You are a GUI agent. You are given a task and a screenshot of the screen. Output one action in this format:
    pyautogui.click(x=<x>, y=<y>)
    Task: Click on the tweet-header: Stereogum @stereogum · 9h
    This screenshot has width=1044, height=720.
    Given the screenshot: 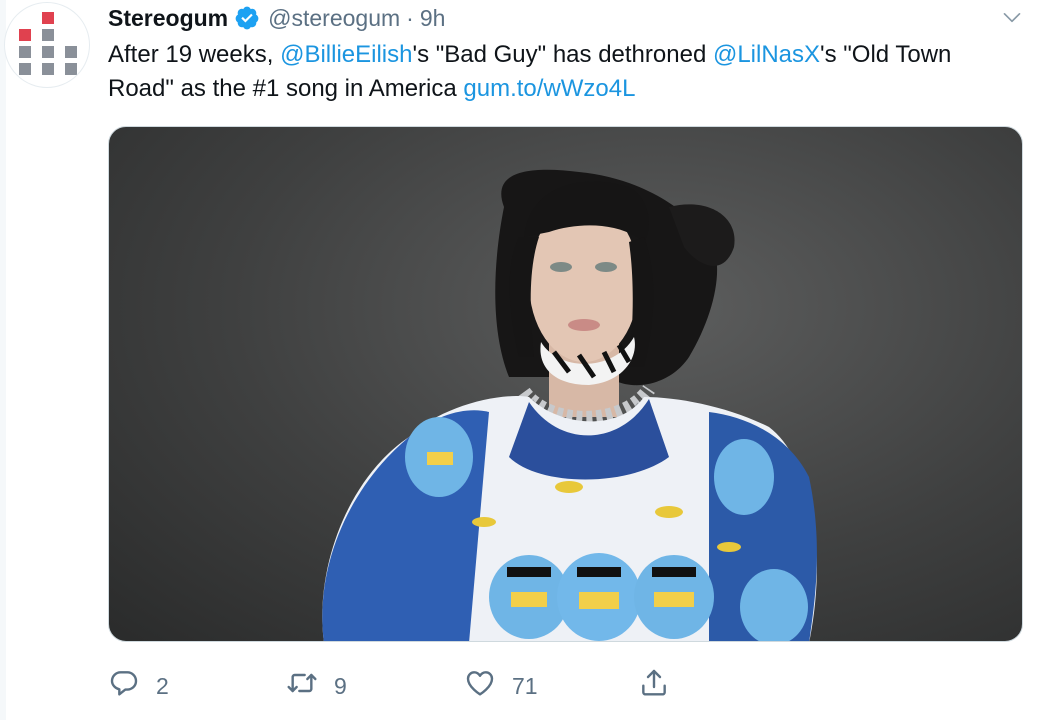 What is the action you would take?
    pyautogui.click(x=276, y=18)
    